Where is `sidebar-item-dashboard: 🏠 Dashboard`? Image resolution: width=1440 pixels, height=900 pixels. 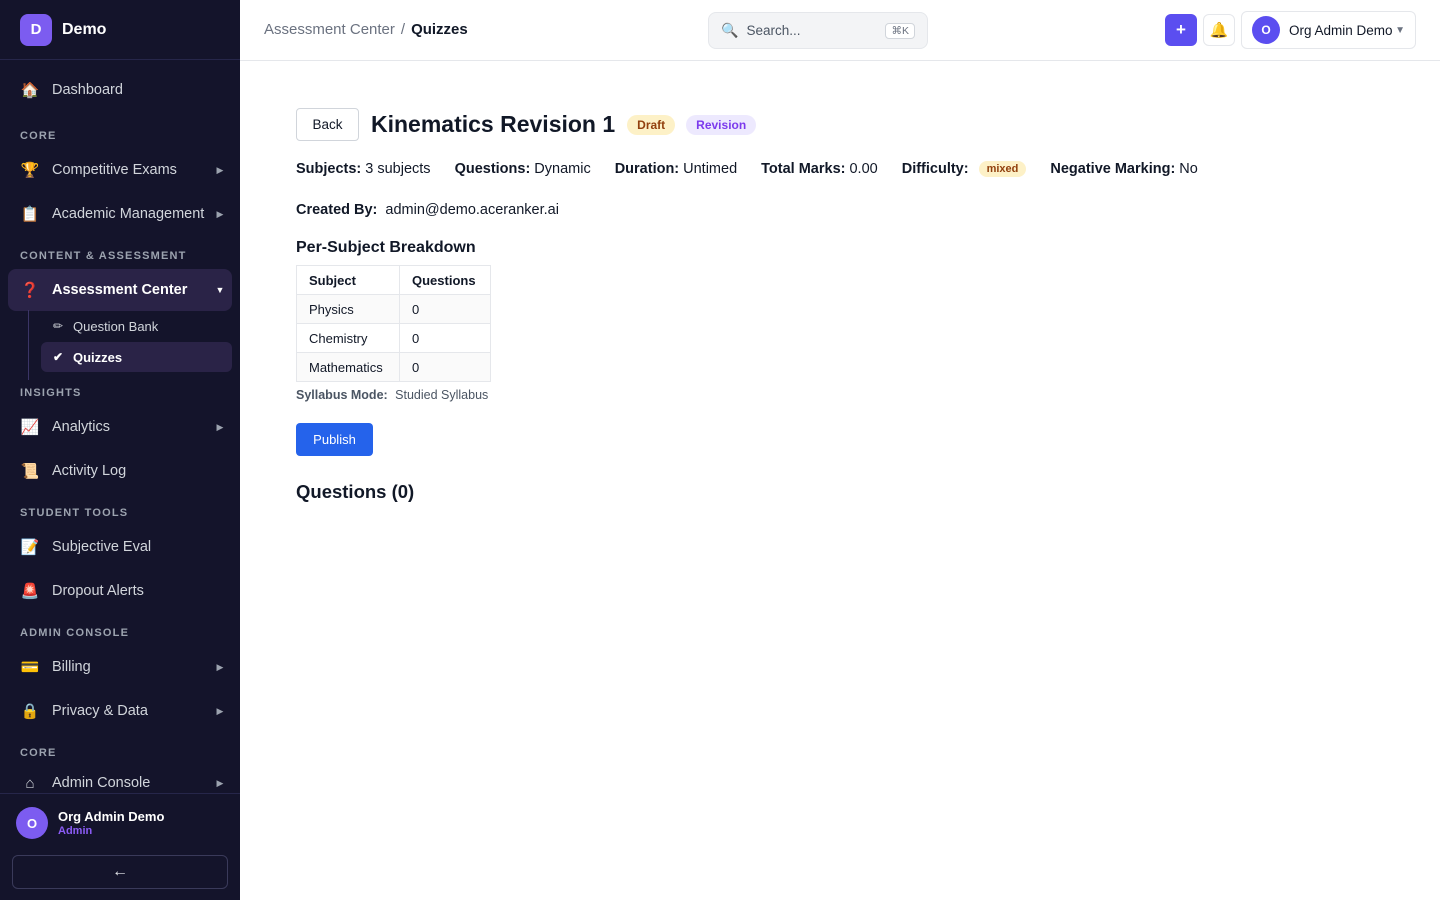
sidebar-item-dashboard: 🏠 Dashboard is located at coordinates (120, 90).